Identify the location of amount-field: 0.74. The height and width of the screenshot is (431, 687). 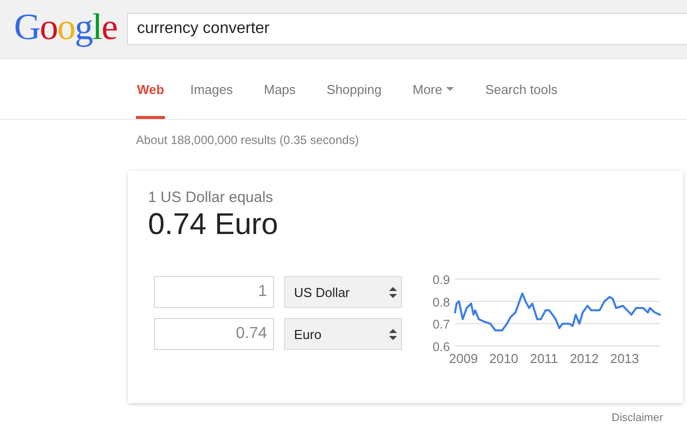
(214, 334).